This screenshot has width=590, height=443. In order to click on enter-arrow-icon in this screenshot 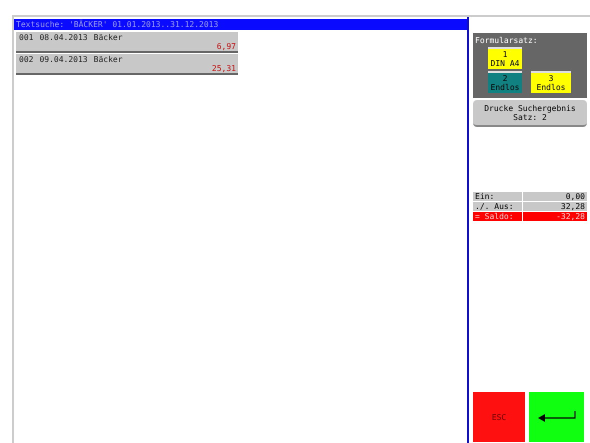, I will do `click(556, 417)`.